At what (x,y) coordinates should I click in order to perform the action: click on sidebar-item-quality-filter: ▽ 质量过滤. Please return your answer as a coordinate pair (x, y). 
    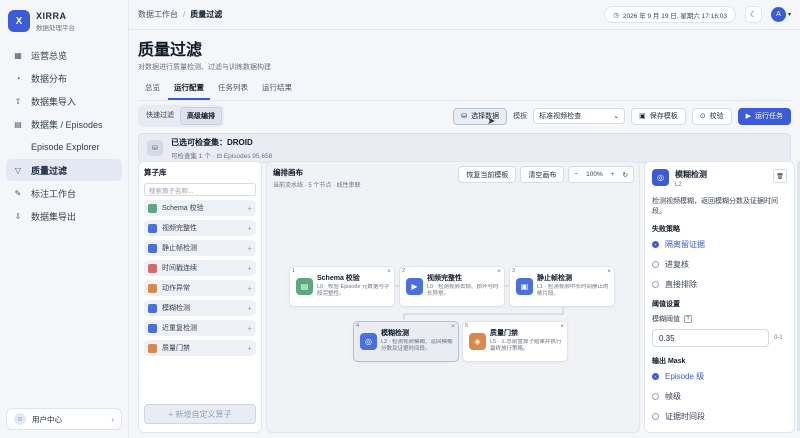
    Looking at the image, I should click on (64, 170).